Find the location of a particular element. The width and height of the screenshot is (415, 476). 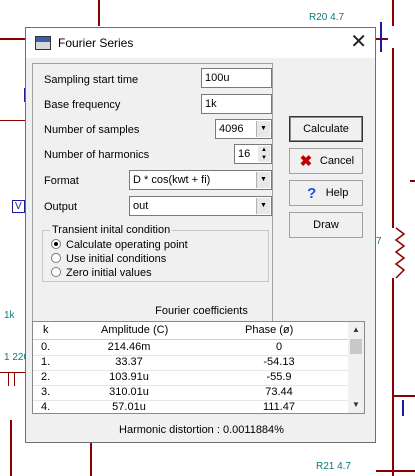

cell-amp: 310.01u is located at coordinates (129, 392).